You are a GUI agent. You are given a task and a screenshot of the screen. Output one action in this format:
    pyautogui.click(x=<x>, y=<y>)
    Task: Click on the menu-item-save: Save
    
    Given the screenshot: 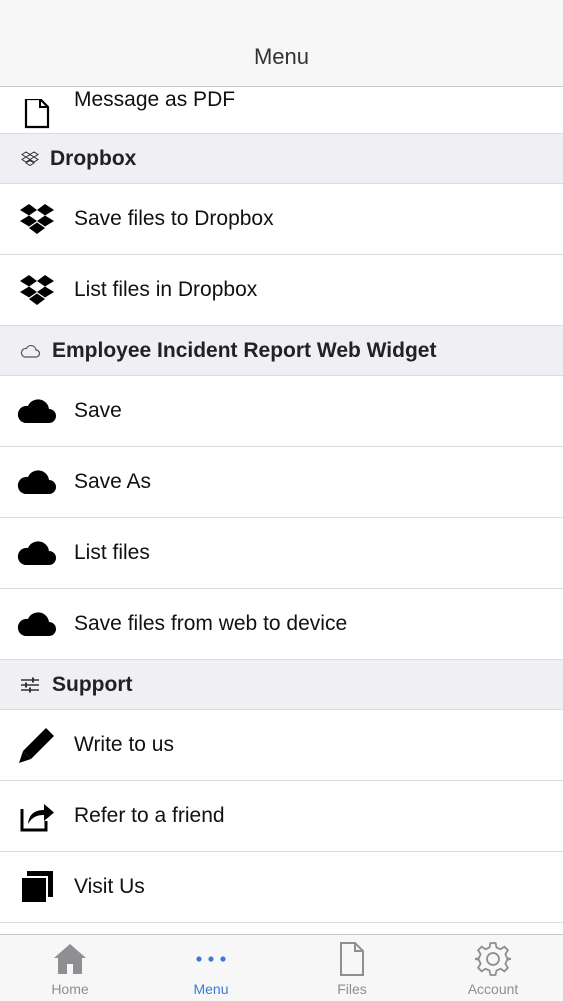 What is the action you would take?
    pyautogui.click(x=281, y=411)
    